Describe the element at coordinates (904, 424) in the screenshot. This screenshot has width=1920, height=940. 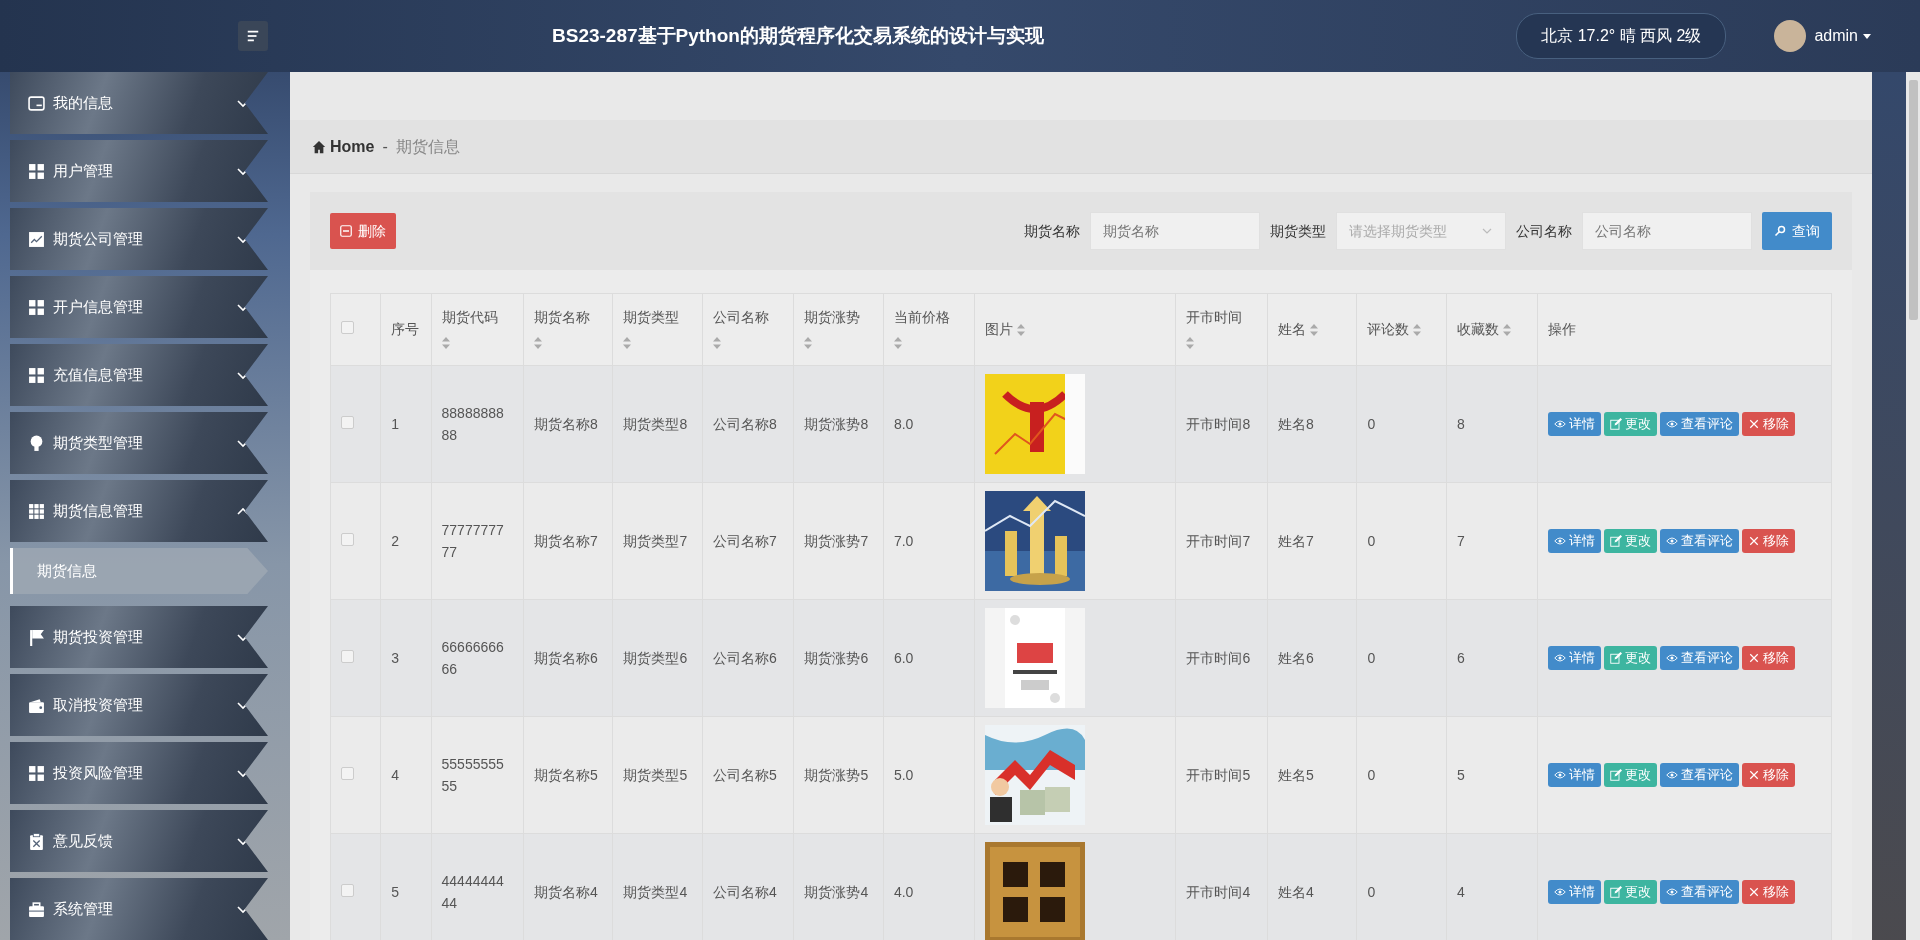
I see `table-cell-text: 8.0` at that location.